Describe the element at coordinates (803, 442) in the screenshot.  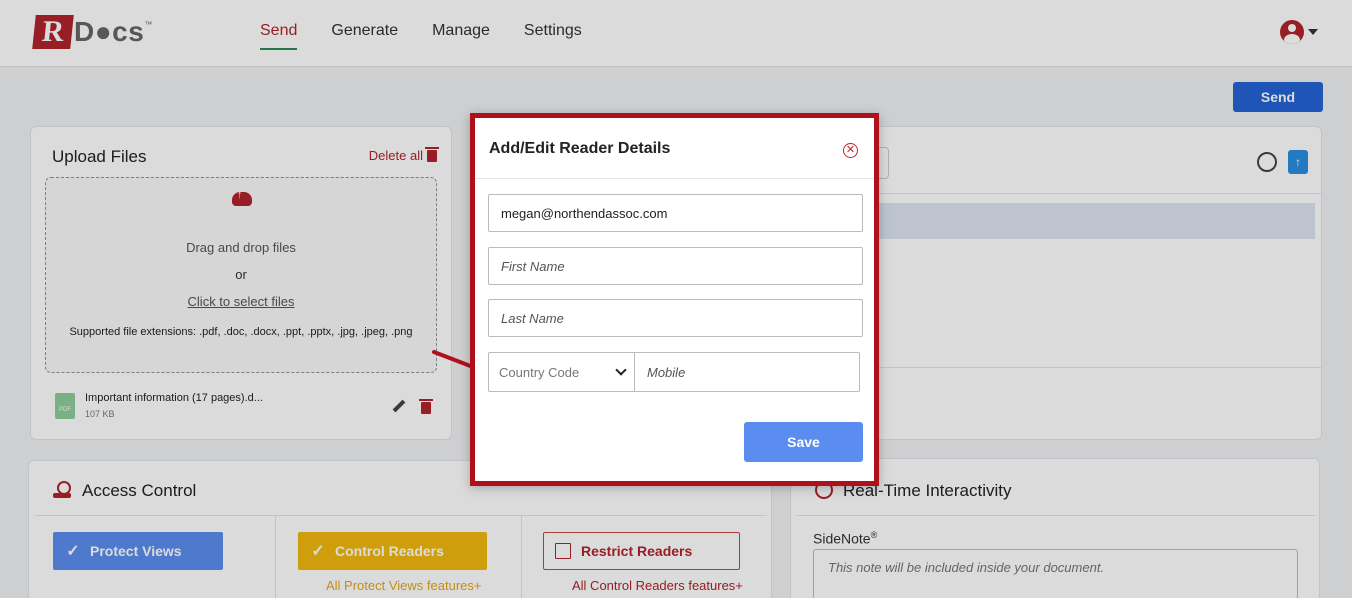
I see `save-button: Save` at that location.